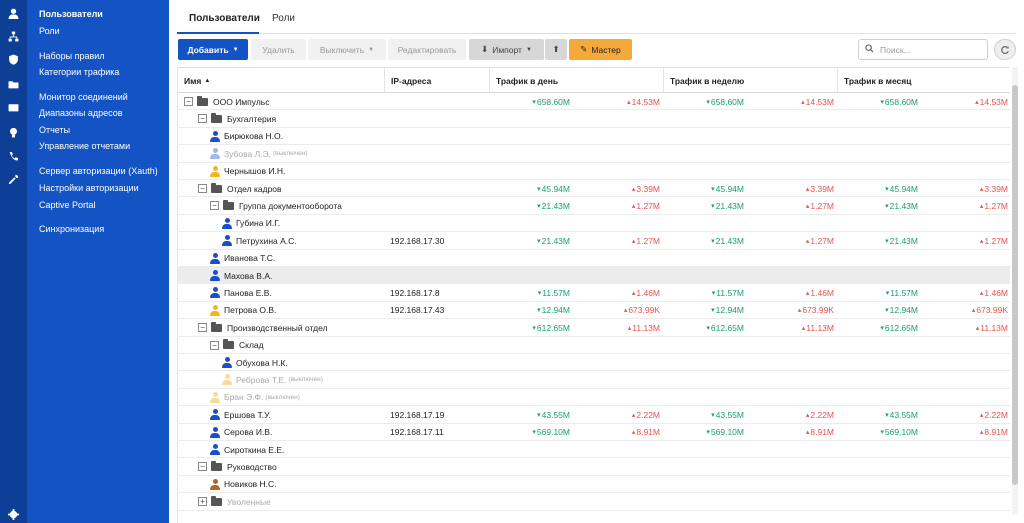 This screenshot has width=1024, height=523. Describe the element at coordinates (13, 59) in the screenshot. I see `shield-icon` at that location.